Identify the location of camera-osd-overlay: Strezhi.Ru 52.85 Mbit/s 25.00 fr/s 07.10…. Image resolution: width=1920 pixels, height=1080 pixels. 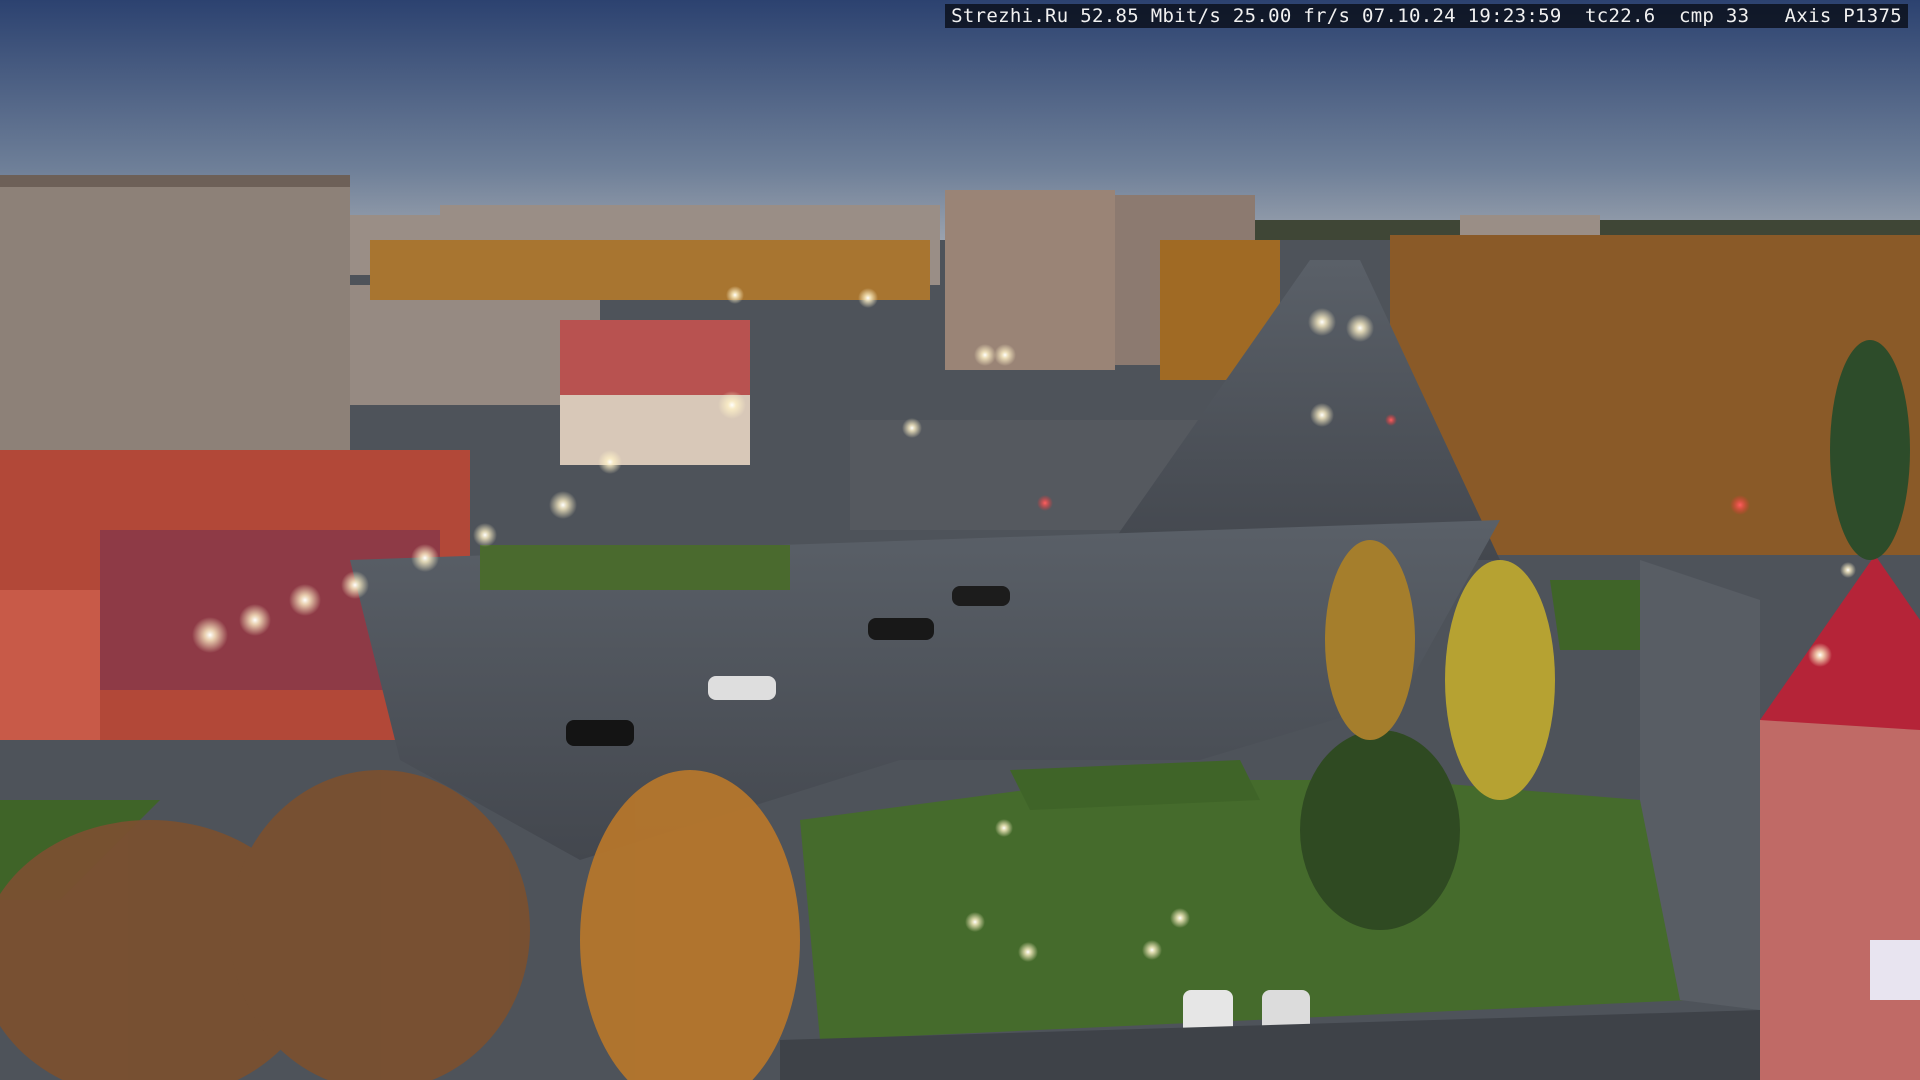
(1426, 16).